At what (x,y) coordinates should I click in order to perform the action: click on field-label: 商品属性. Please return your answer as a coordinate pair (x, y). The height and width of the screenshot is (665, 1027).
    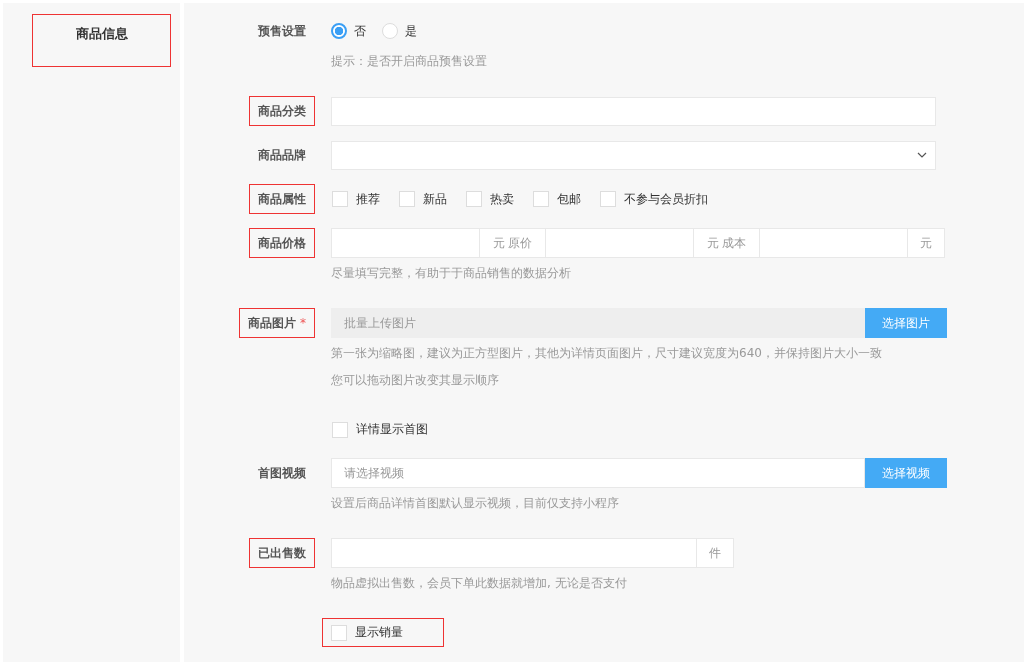
    Looking at the image, I should click on (282, 199).